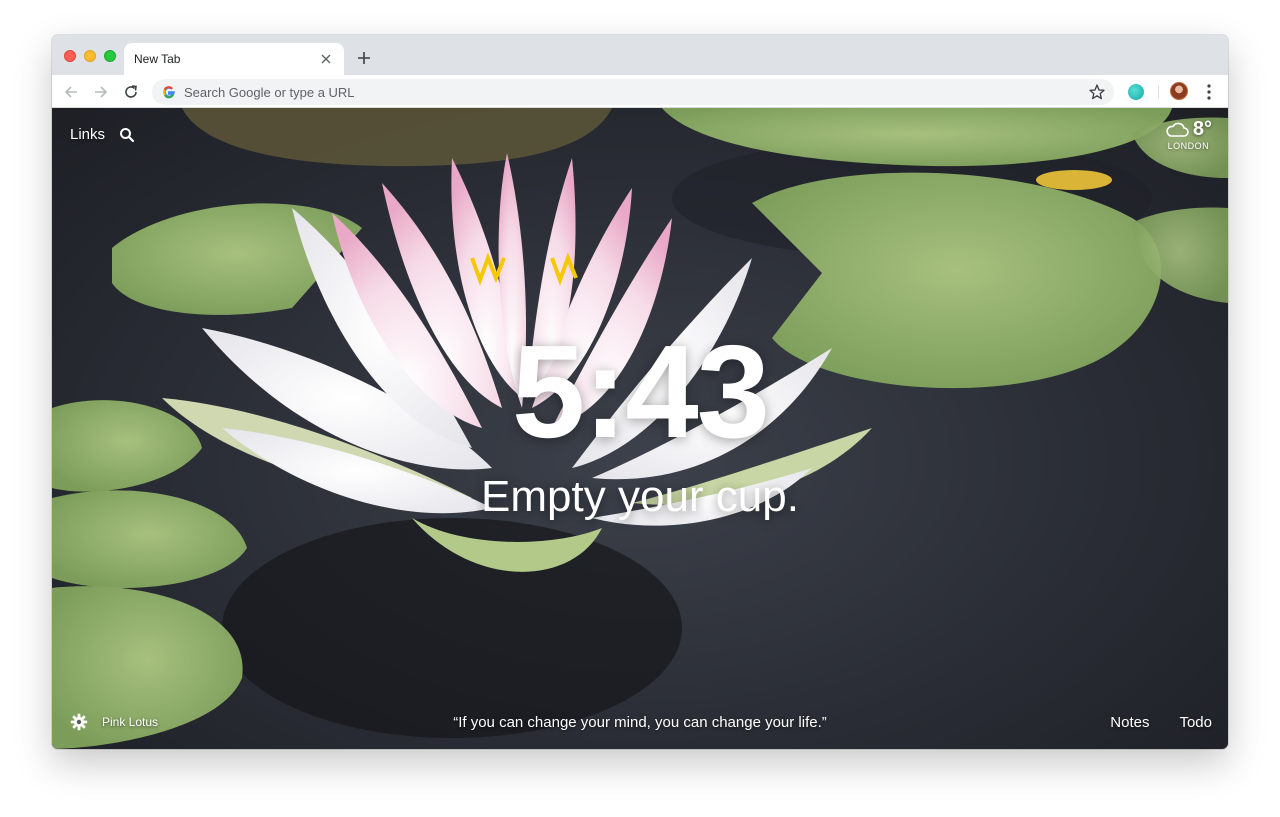 The height and width of the screenshot is (817, 1280). Describe the element at coordinates (640, 496) in the screenshot. I see `mantra: Empty your cup.` at that location.